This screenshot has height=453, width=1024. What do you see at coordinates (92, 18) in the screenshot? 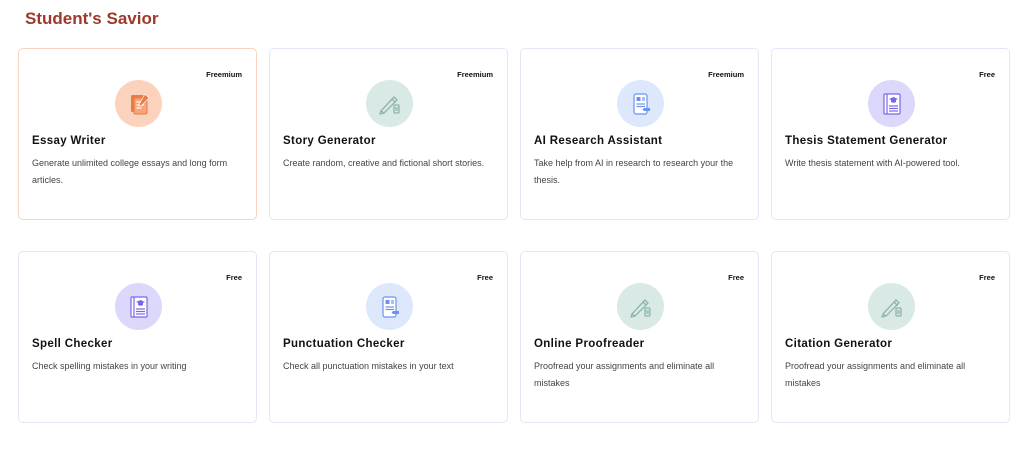
I see `page-title: Student's Savior` at bounding box center [92, 18].